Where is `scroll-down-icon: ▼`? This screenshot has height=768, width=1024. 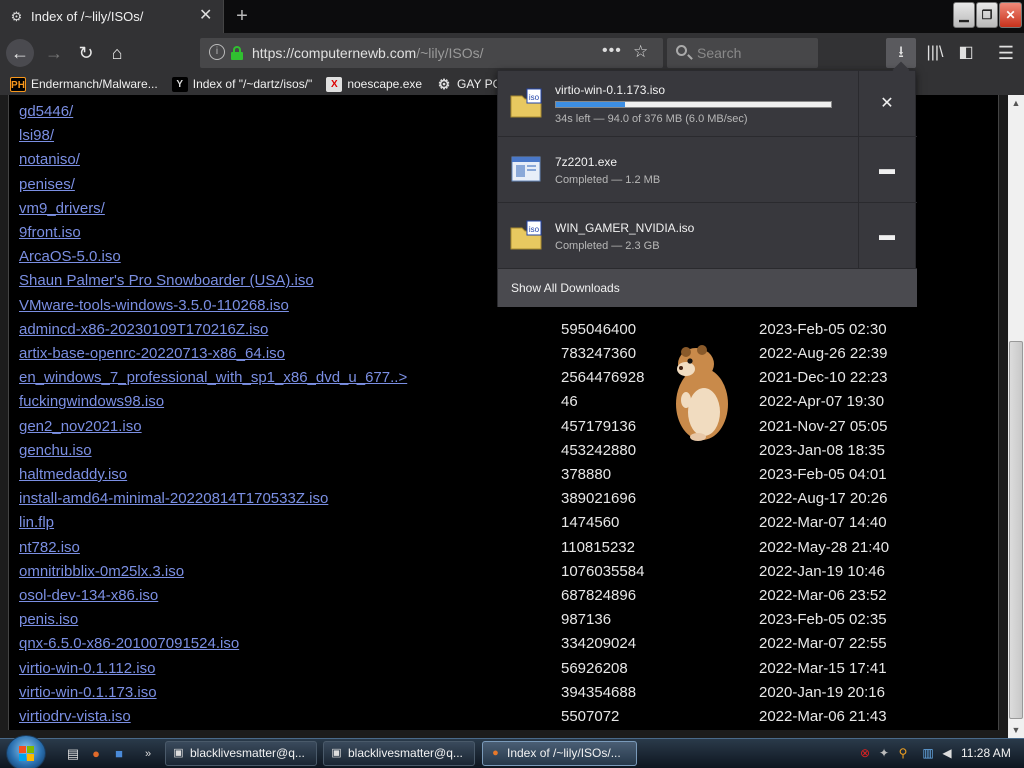 scroll-down-icon: ▼ is located at coordinates (1016, 730).